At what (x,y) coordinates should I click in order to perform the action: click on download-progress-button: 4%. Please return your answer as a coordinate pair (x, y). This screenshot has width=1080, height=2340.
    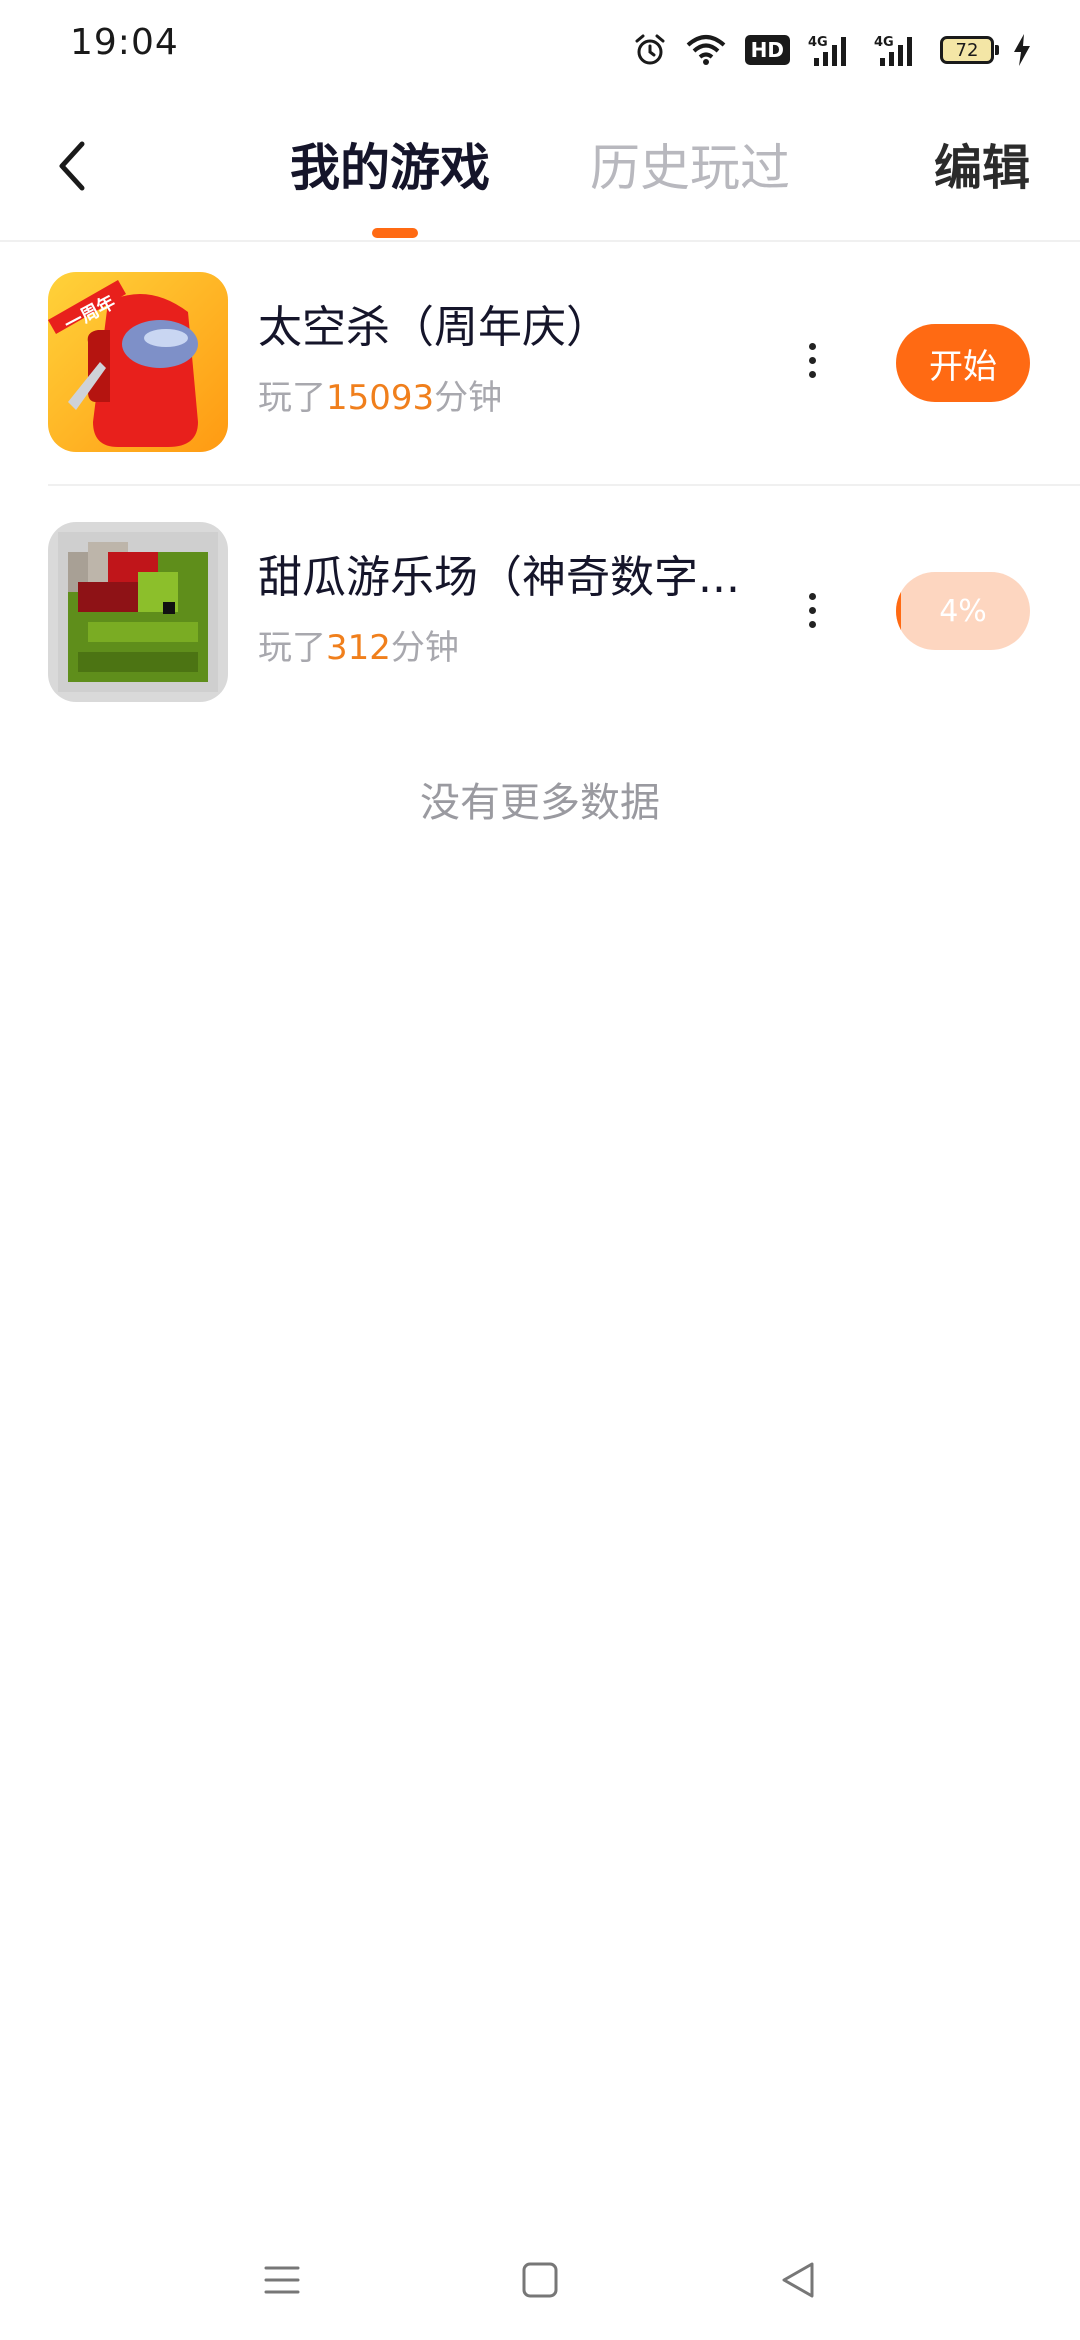
    Looking at the image, I should click on (963, 611).